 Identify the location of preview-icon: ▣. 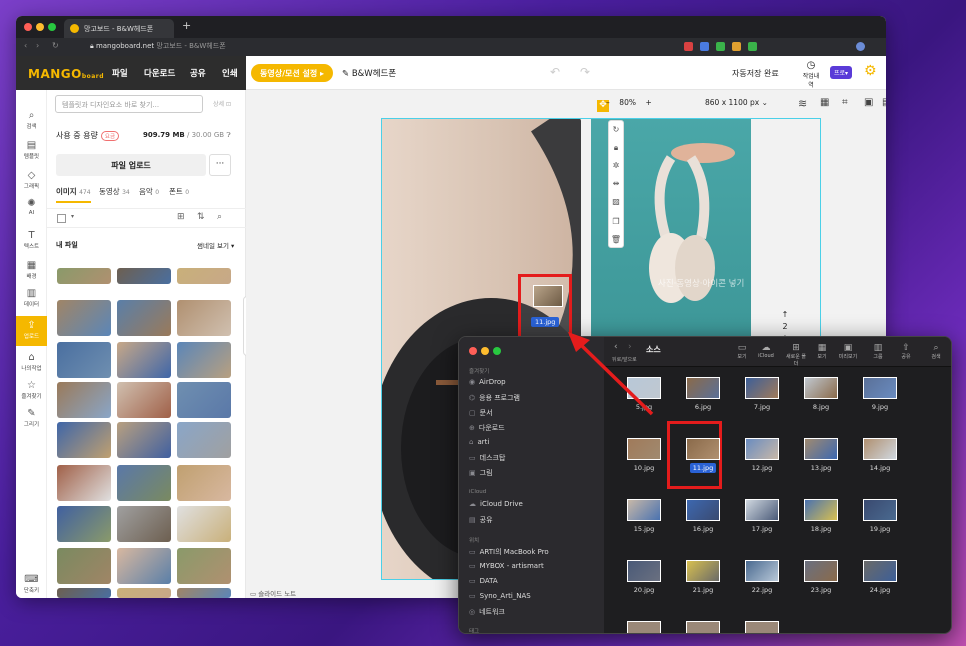
(868, 102).